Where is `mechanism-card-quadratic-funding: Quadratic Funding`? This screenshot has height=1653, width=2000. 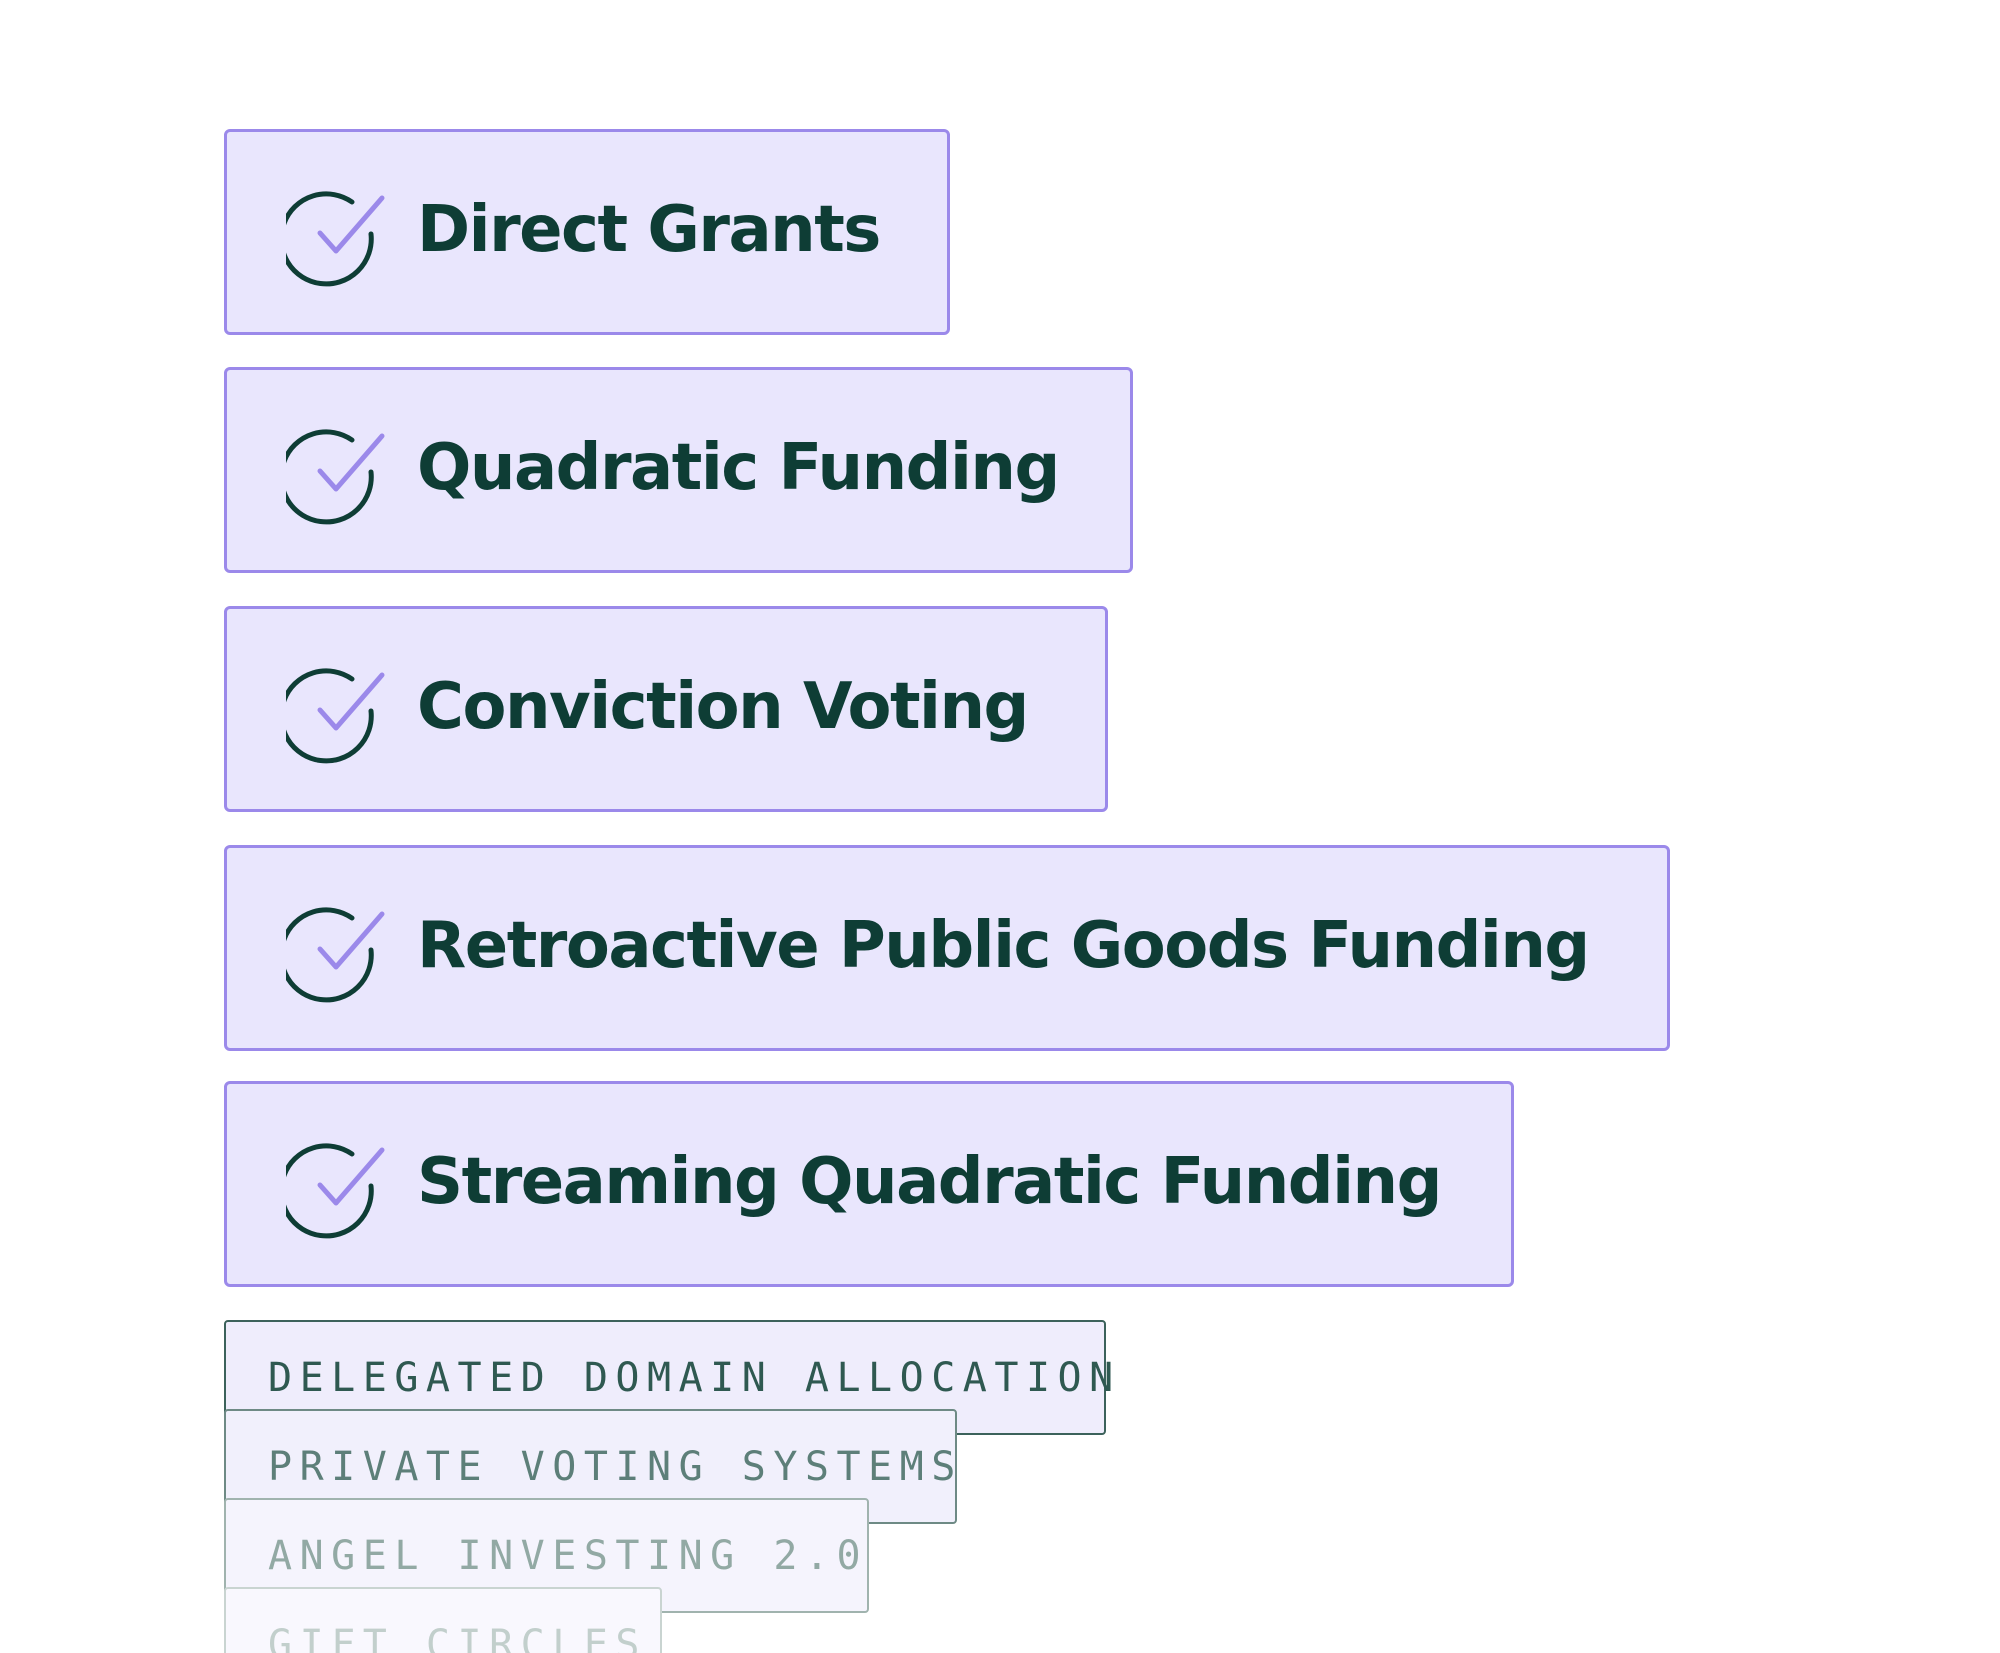 mechanism-card-quadratic-funding: Quadratic Funding is located at coordinates (678, 470).